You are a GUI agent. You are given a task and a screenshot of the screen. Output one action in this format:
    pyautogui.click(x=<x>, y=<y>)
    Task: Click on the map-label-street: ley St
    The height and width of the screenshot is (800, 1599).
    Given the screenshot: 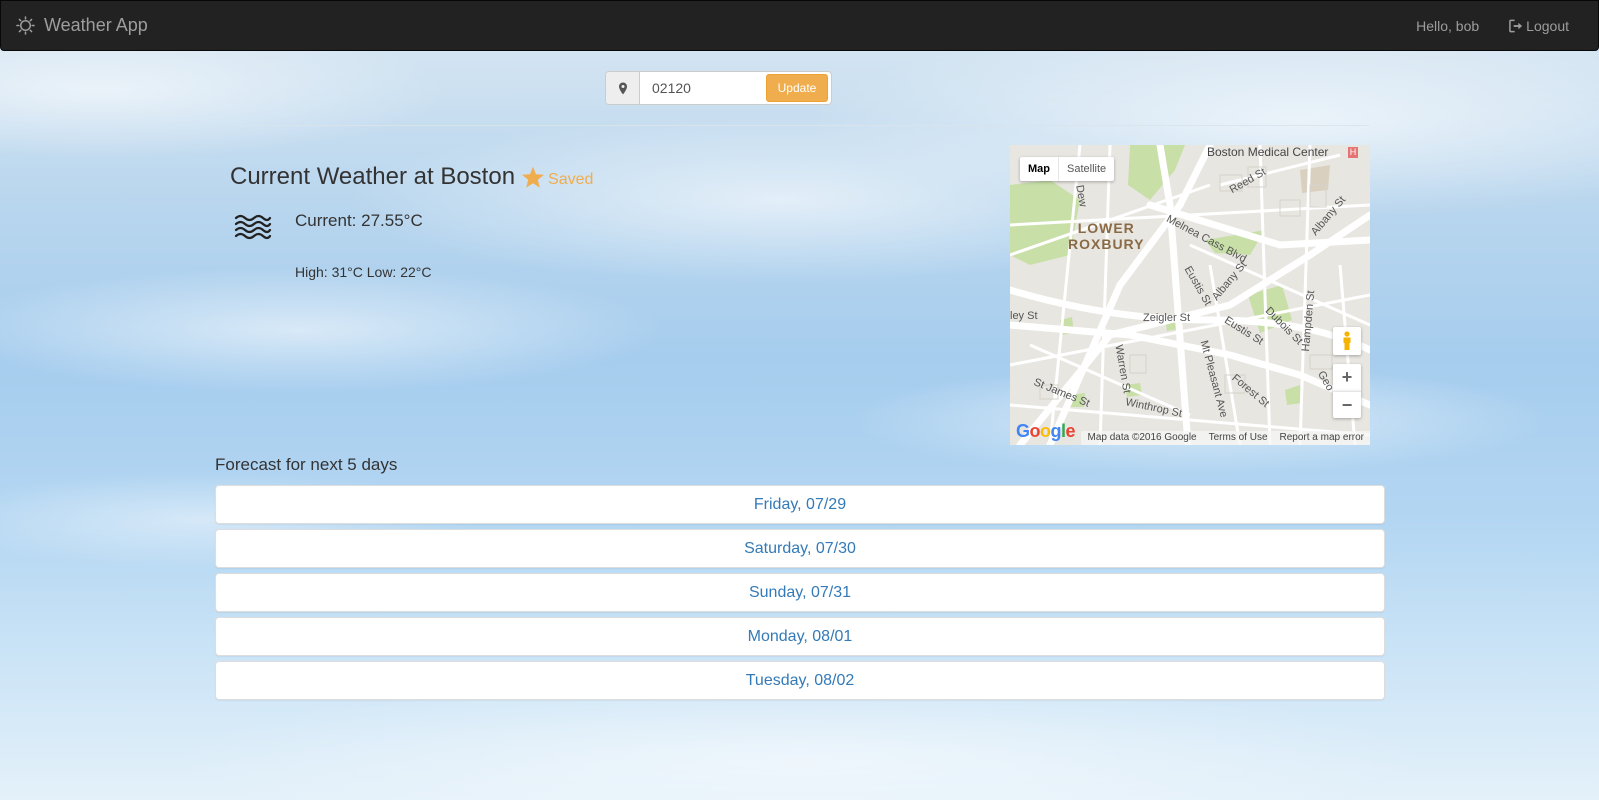 What is the action you would take?
    pyautogui.click(x=1024, y=316)
    